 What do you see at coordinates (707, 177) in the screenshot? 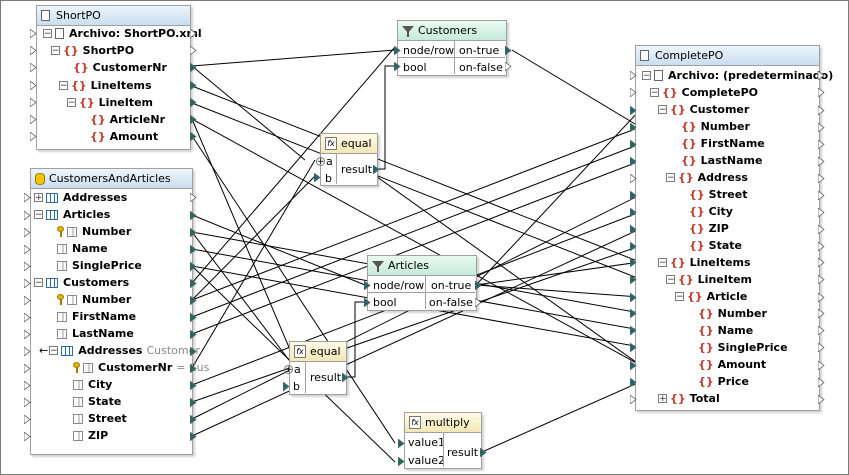
I see `cpo-row-address: −{} Address` at bounding box center [707, 177].